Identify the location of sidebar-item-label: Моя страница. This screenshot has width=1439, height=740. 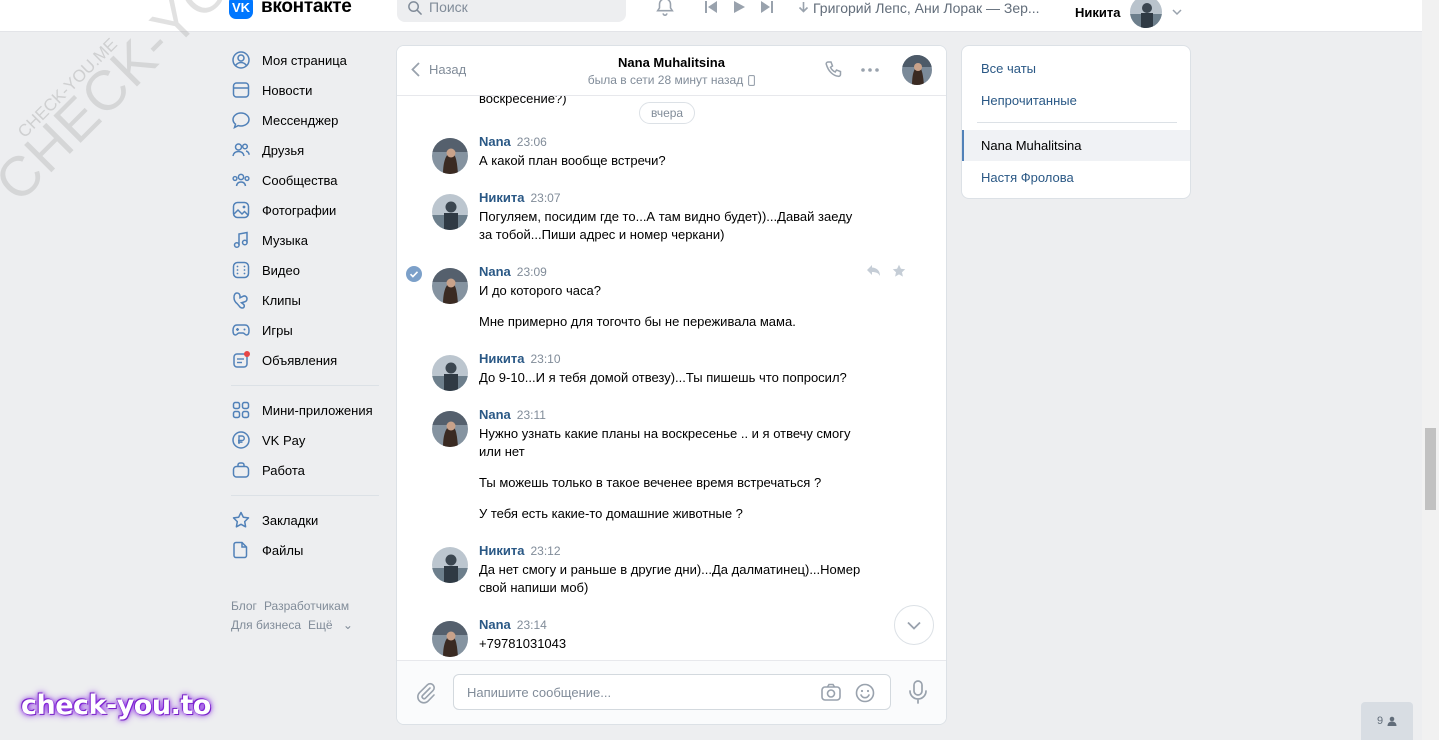
(304, 60).